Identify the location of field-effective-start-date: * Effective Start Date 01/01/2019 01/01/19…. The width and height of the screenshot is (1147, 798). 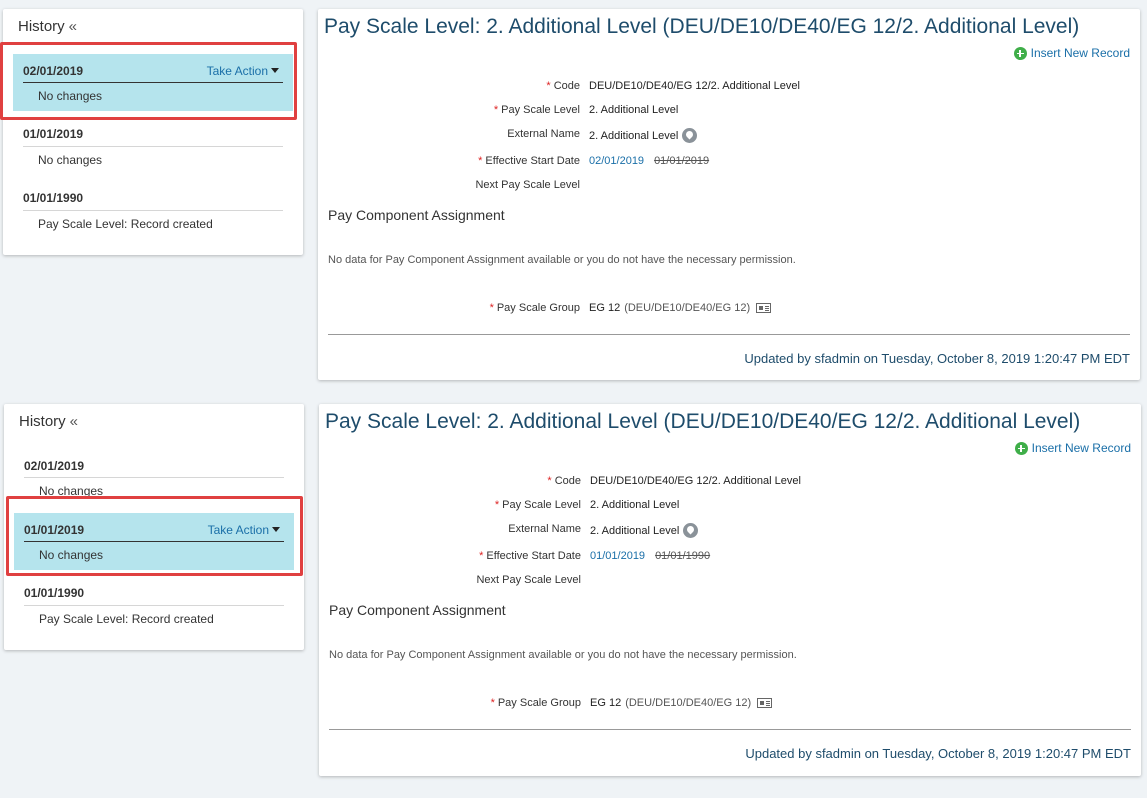
(729, 558).